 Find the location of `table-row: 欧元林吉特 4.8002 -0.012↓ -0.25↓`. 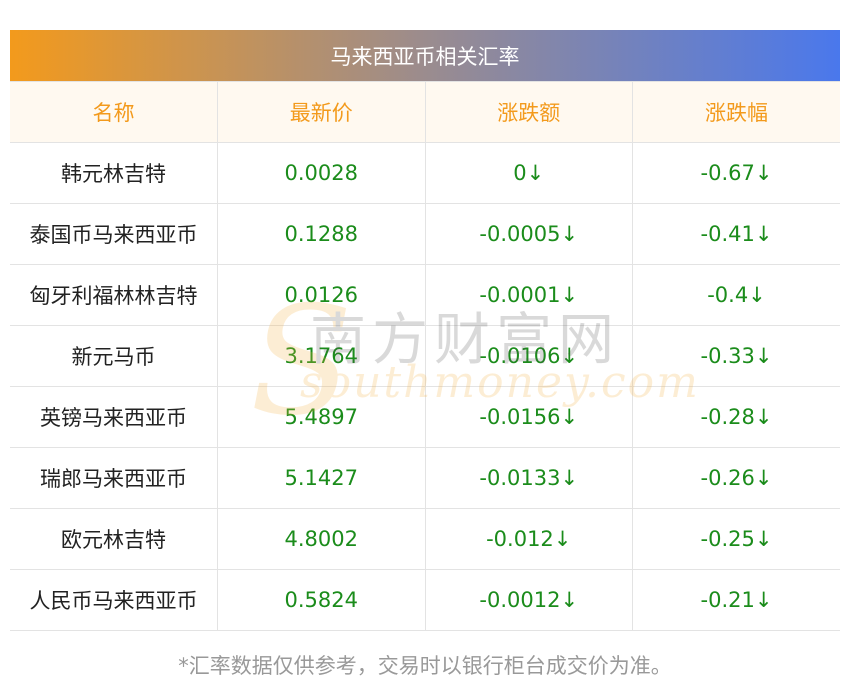

table-row: 欧元林吉特 4.8002 -0.012↓ -0.25↓ is located at coordinates (425, 539).